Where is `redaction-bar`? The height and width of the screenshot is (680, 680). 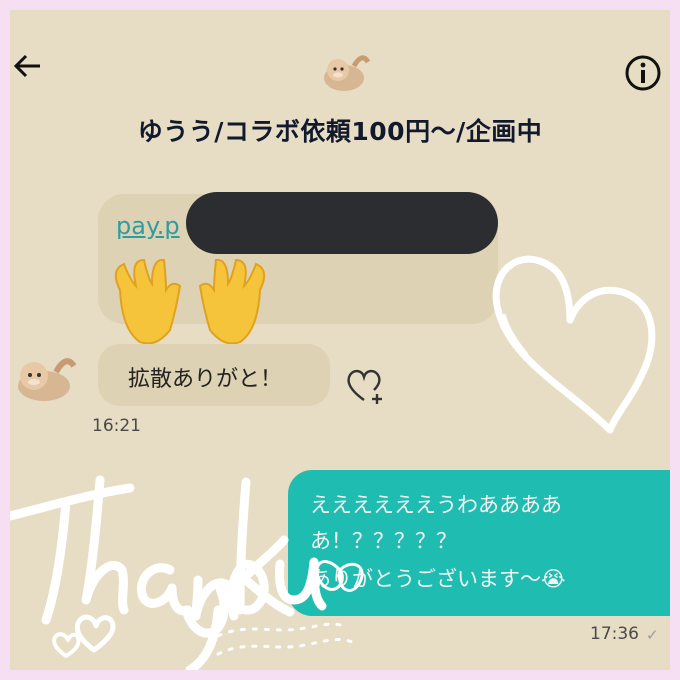
redaction-bar is located at coordinates (342, 223).